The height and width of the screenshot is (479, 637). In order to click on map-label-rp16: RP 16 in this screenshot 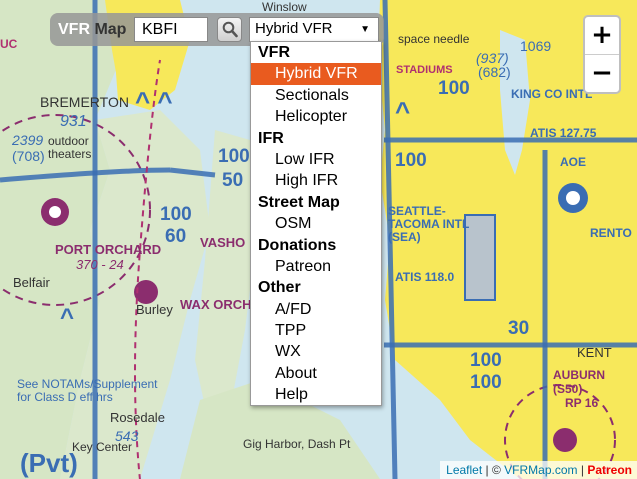, I will do `click(582, 403)`.